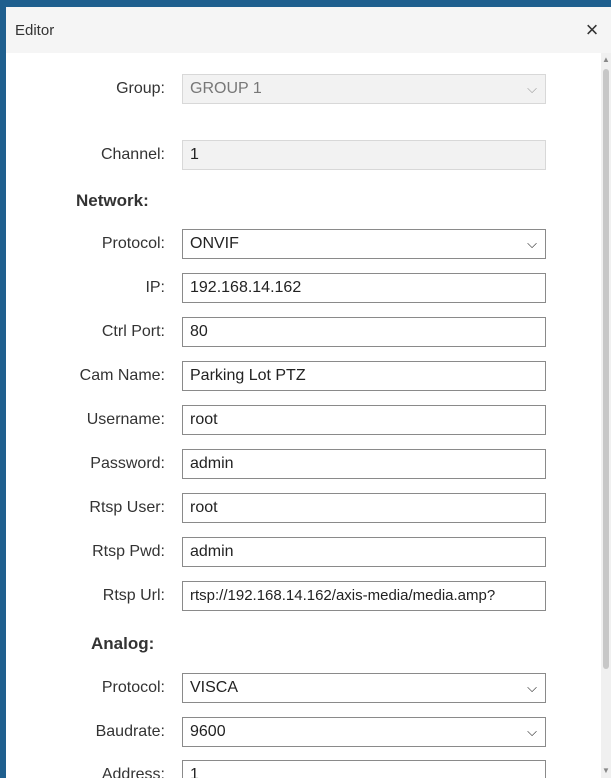 This screenshot has width=611, height=778. Describe the element at coordinates (133, 243) in the screenshot. I see `network-protocol-label: Protocol:` at that location.